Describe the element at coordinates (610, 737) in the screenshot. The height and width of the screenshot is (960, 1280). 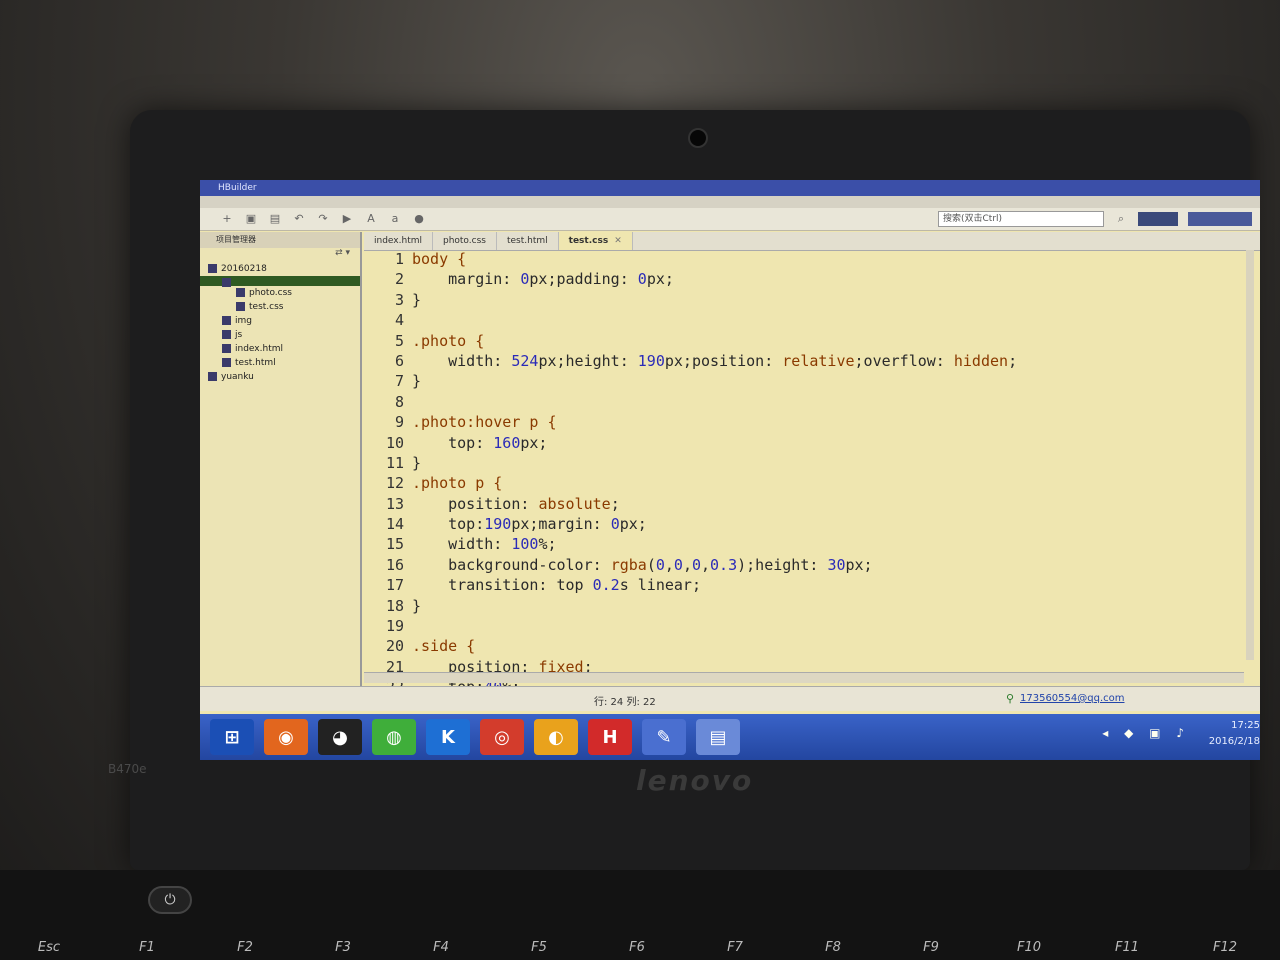
I see `hbuilder-icon: H` at that location.